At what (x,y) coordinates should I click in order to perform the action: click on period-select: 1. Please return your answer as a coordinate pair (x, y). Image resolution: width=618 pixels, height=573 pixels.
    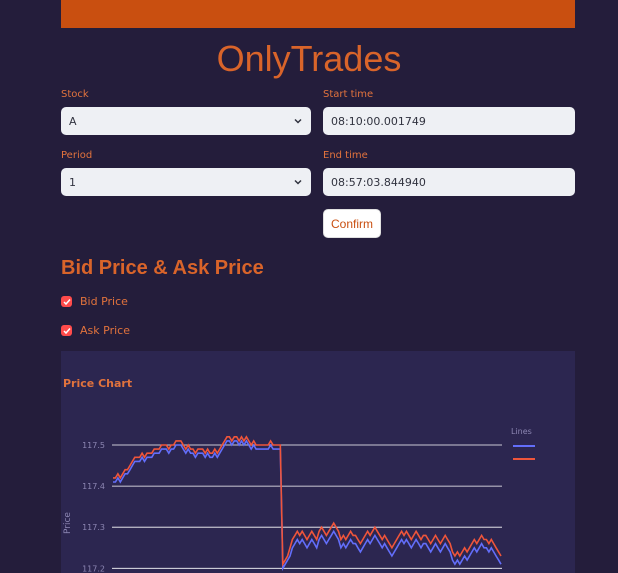
    Looking at the image, I should click on (186, 182).